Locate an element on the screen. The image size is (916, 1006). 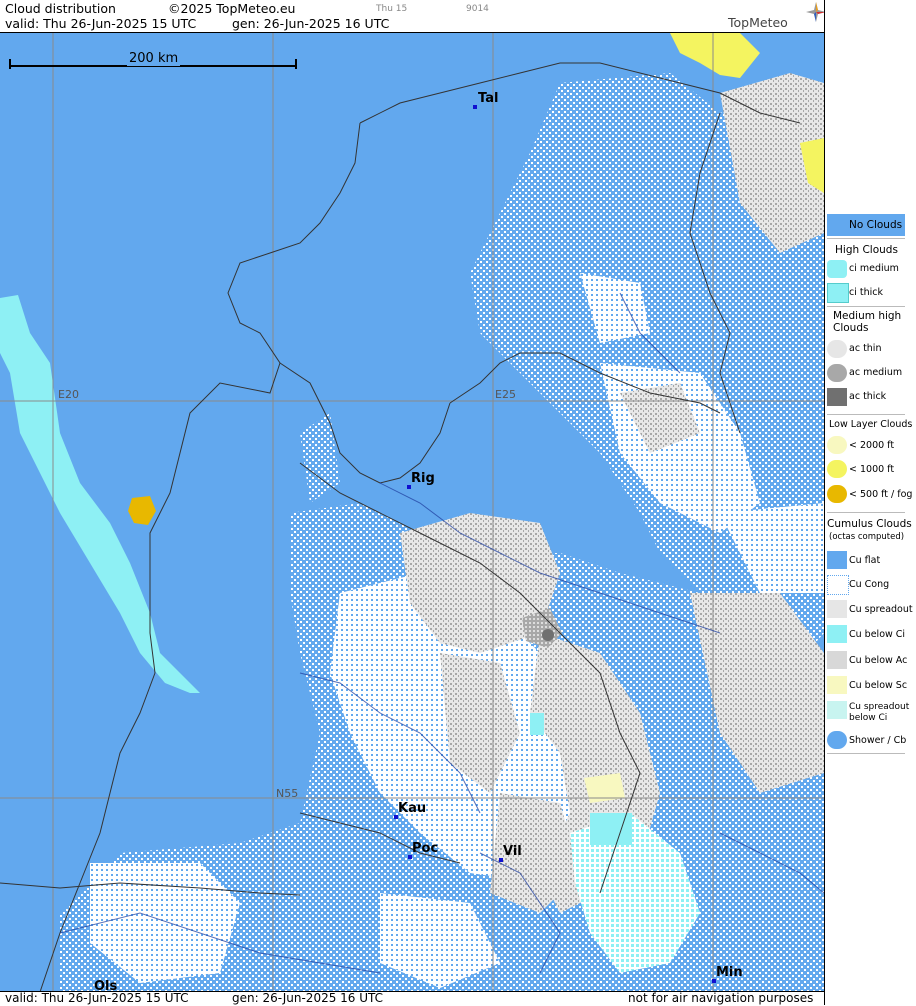
legend-cu-below-sc: Cu below Sc is located at coordinates (878, 685).